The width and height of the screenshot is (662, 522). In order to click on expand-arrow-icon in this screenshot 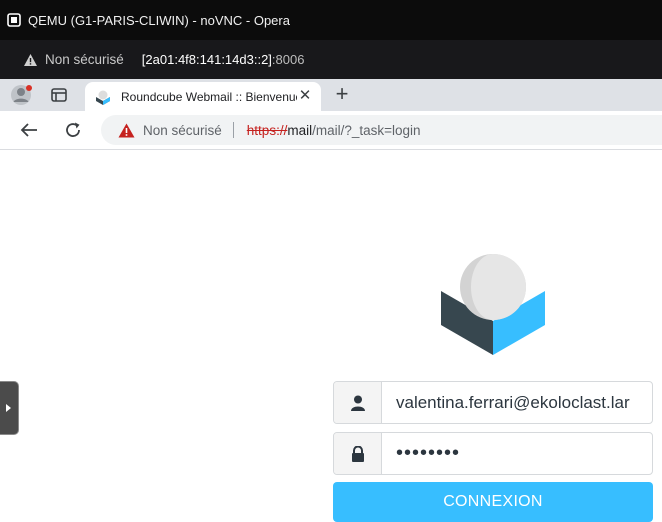, I will do `click(8, 408)`.